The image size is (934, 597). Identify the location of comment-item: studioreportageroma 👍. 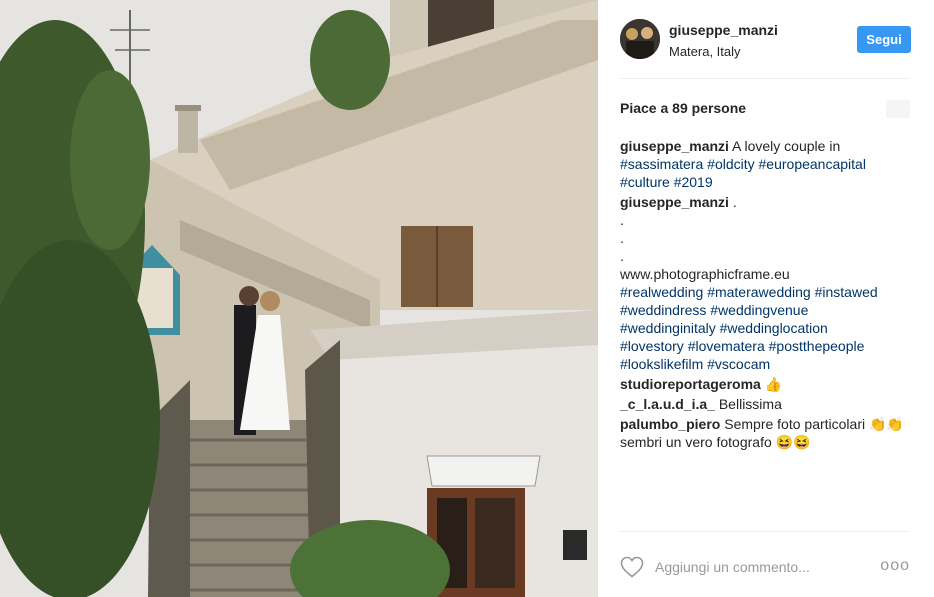
(765, 384).